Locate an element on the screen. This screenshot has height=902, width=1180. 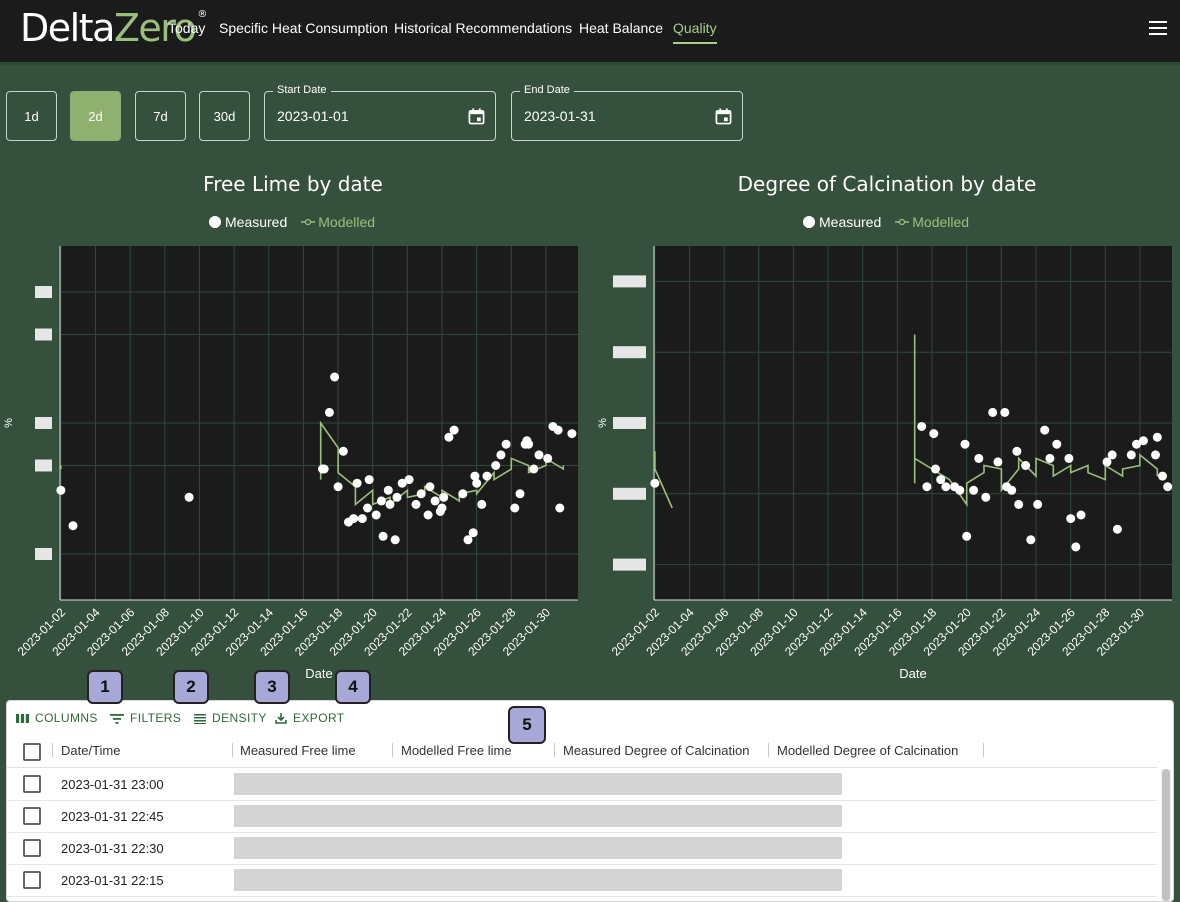
start-date-field: Start Date 2023-01-01 is located at coordinates (380, 112).